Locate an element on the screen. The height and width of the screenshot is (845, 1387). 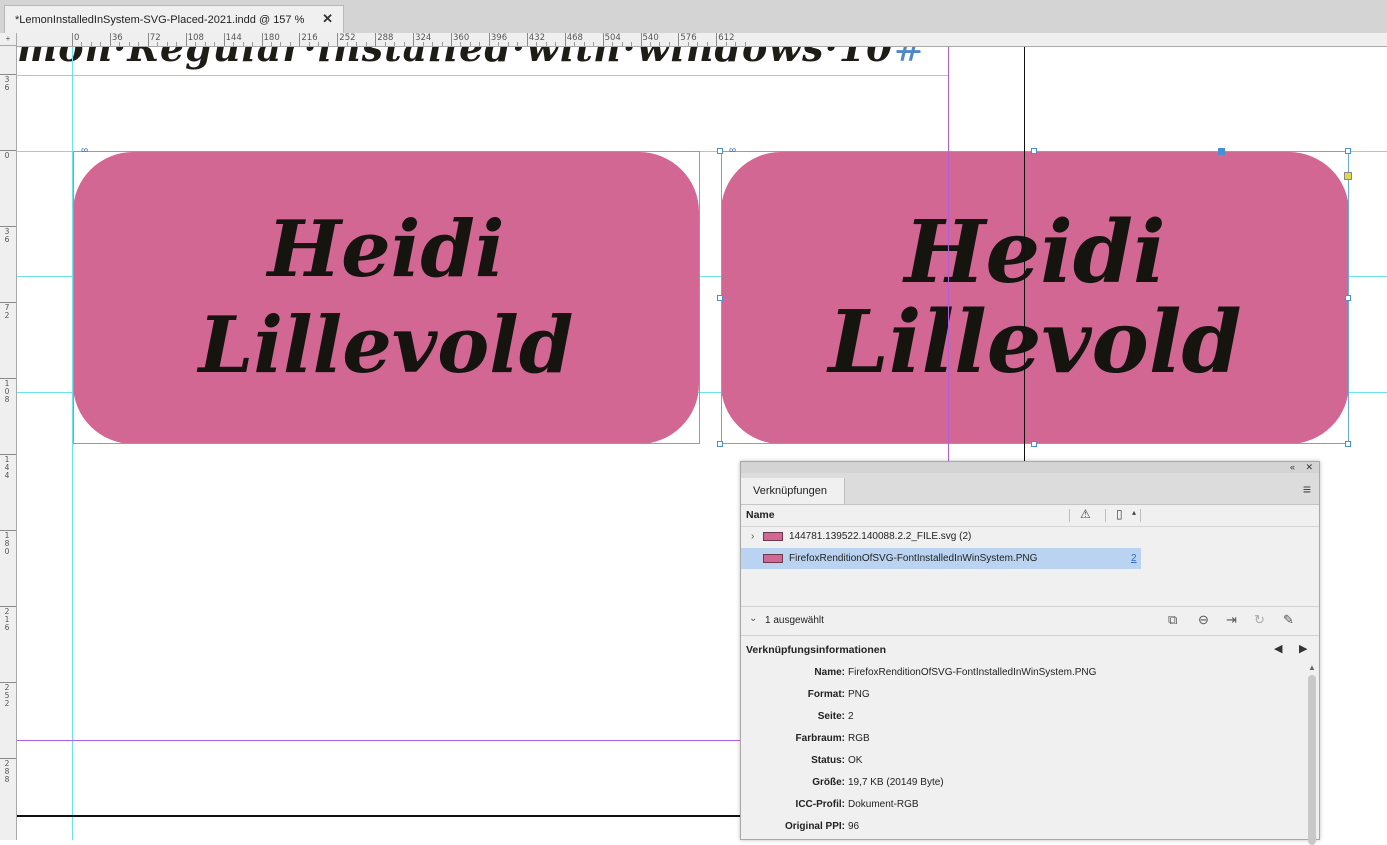
info-value: Dokument-RGB is located at coordinates (883, 804).